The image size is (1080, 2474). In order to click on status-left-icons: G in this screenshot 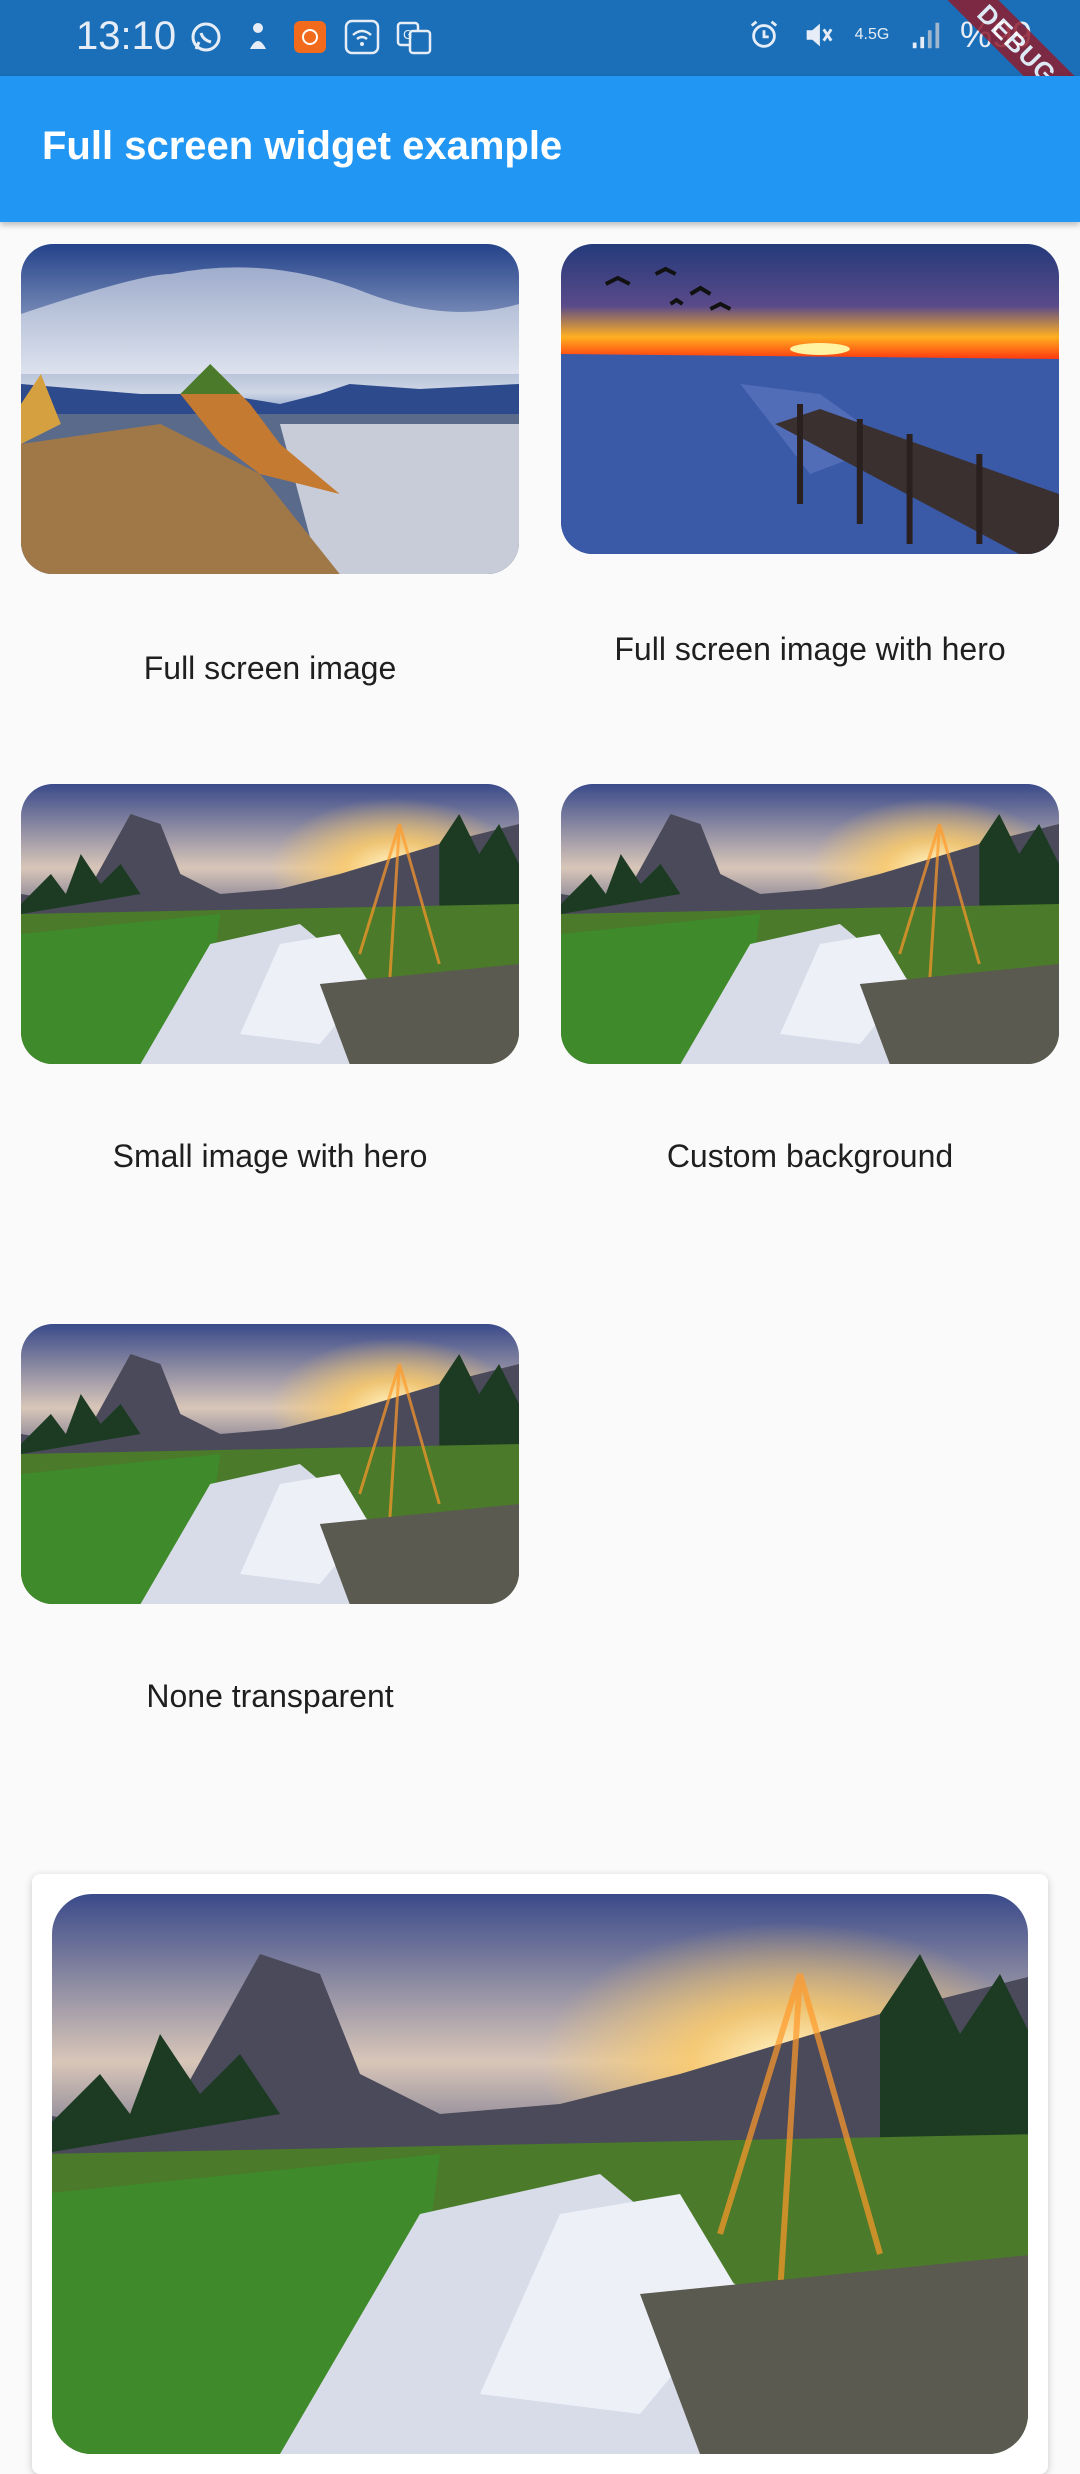, I will do `click(310, 37)`.